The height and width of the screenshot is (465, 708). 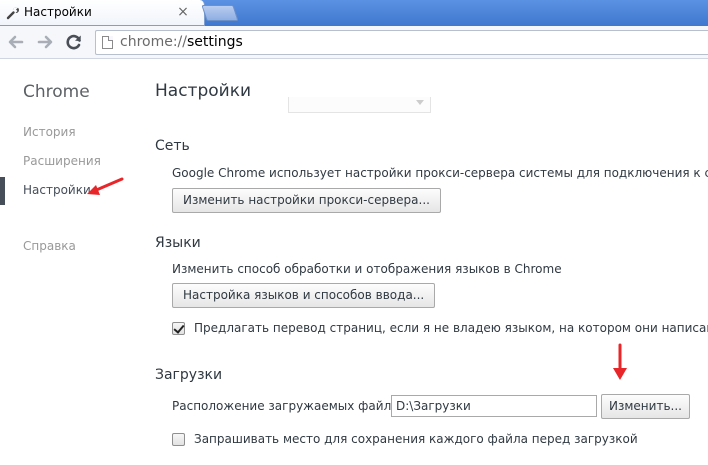 What do you see at coordinates (178, 328) in the screenshot?
I see `translate-checkbox` at bounding box center [178, 328].